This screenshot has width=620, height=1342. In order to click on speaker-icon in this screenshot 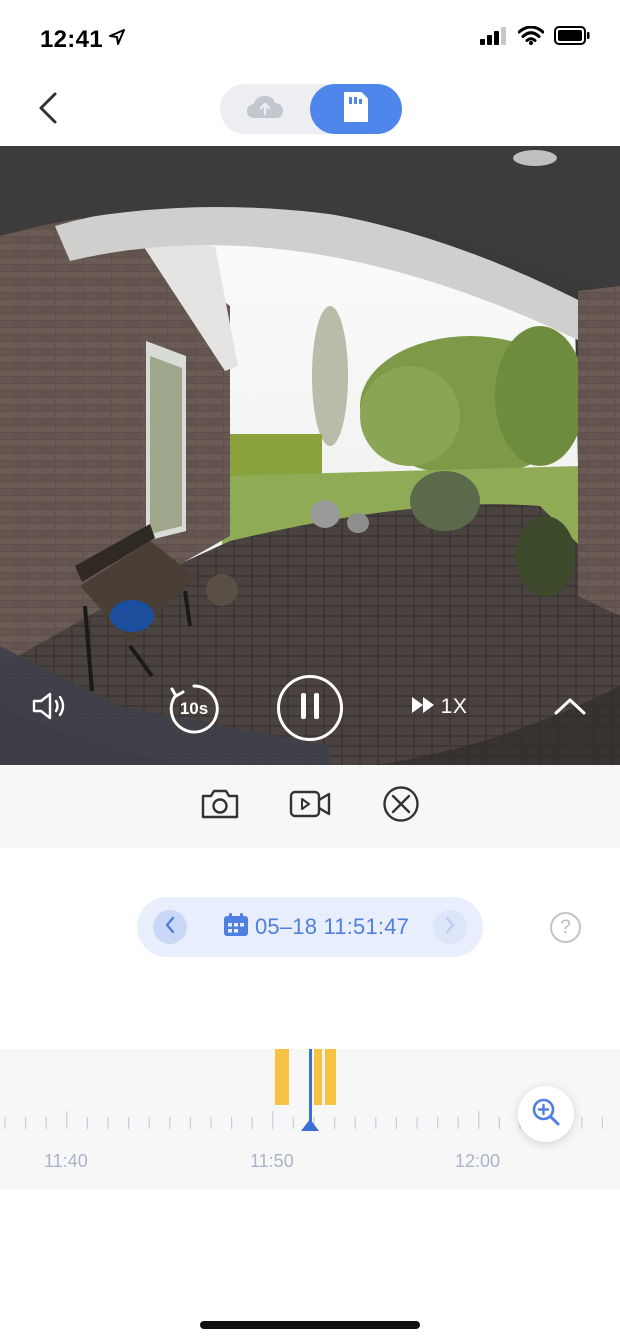, I will do `click(50, 708)`.